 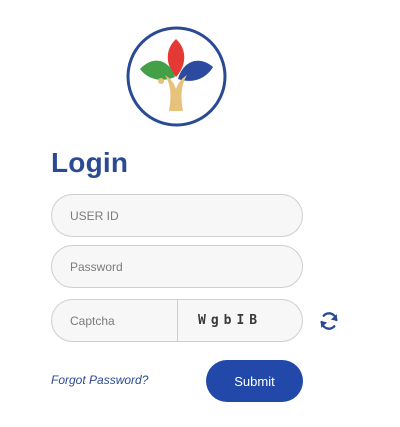 I want to click on captcha-group: WgbIB, so click(x=177, y=320).